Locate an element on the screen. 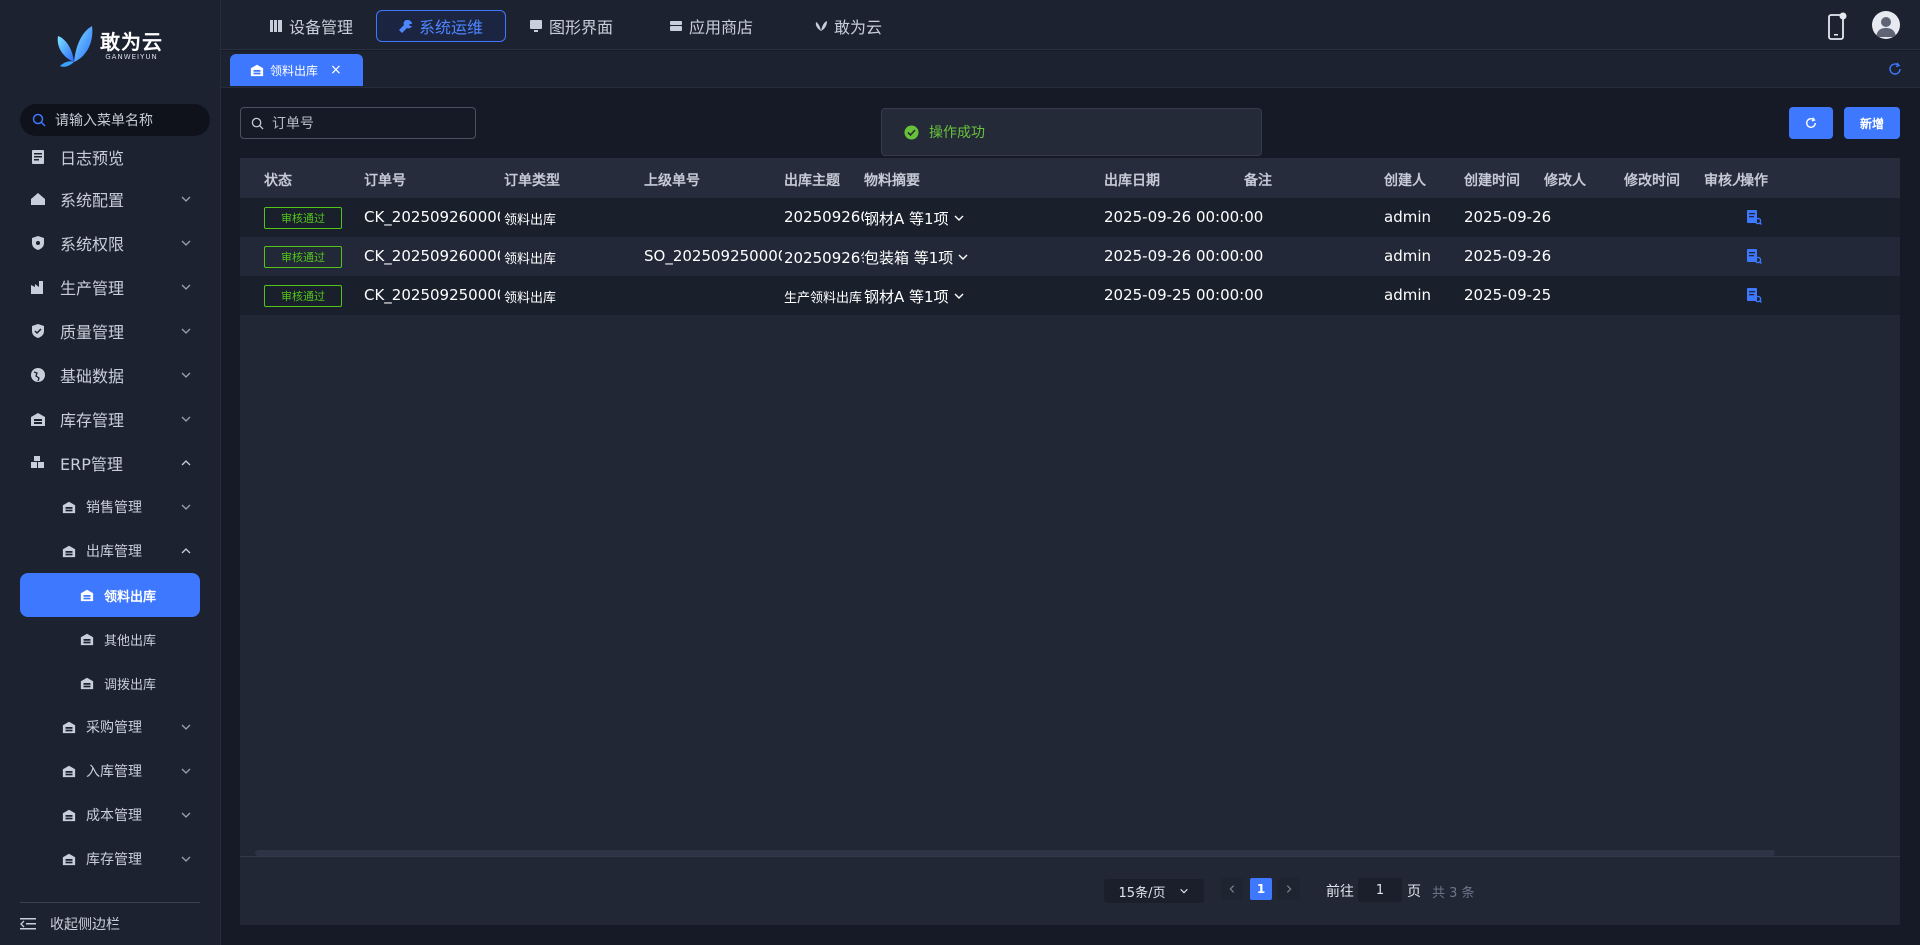  sidebar-item-label: 出库管理 is located at coordinates (114, 552).